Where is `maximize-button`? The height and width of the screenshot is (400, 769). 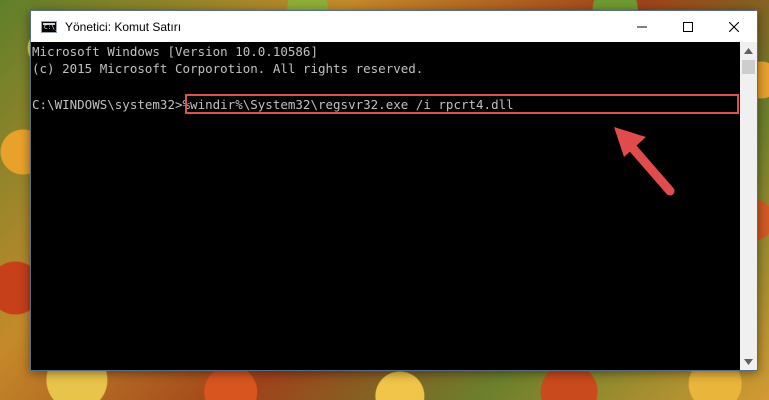 maximize-button is located at coordinates (688, 26).